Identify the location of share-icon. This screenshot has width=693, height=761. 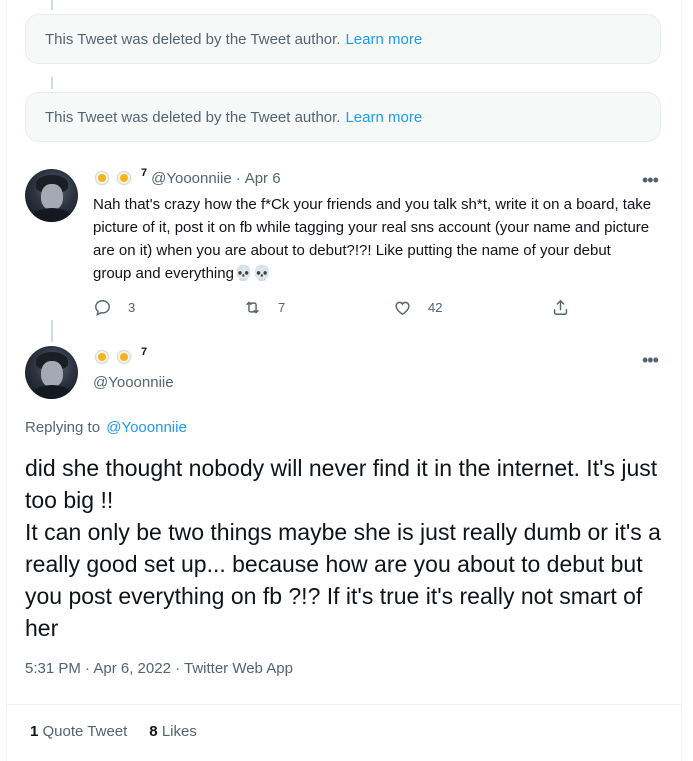
(560, 307).